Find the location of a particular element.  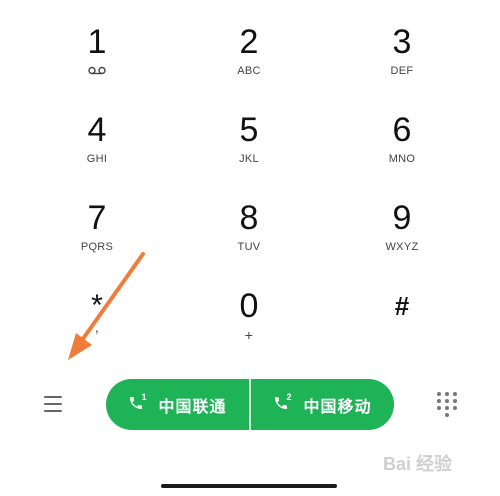

key-2: 2 ABC is located at coordinates (249, 64).